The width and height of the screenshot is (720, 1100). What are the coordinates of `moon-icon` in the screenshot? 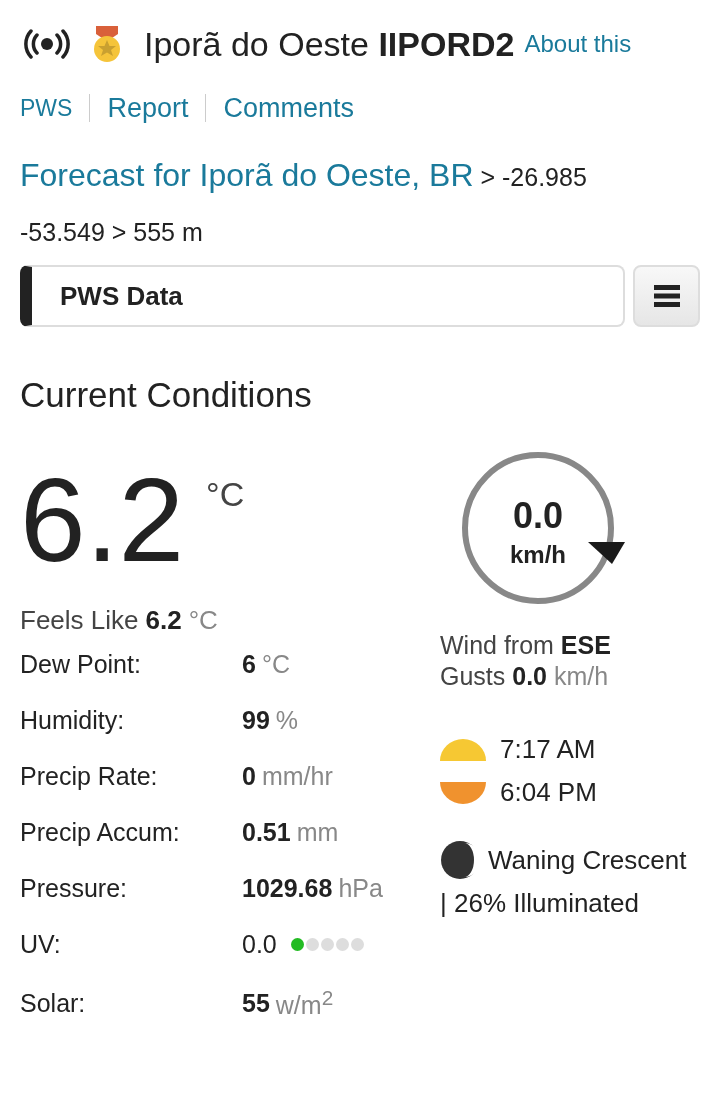 It's located at (460, 860).